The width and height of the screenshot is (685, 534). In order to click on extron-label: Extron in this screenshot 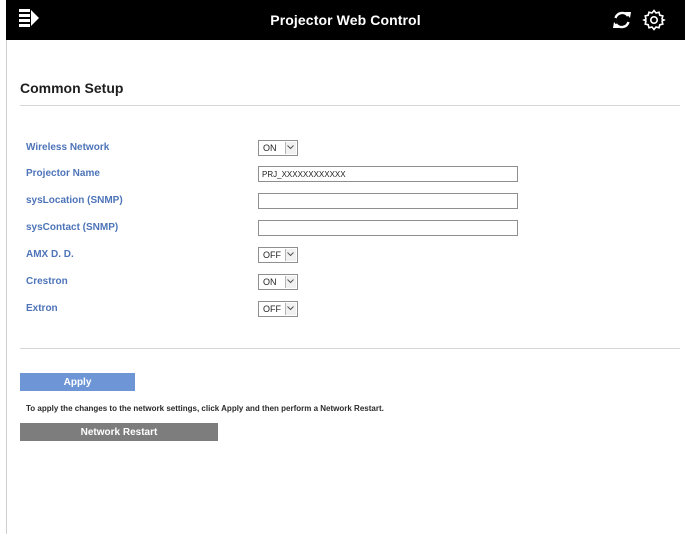, I will do `click(42, 308)`.